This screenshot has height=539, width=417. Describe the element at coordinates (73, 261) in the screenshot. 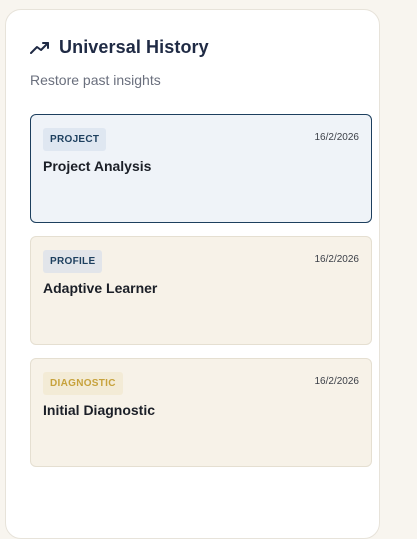

I see `type-badge: PROFILE` at that location.